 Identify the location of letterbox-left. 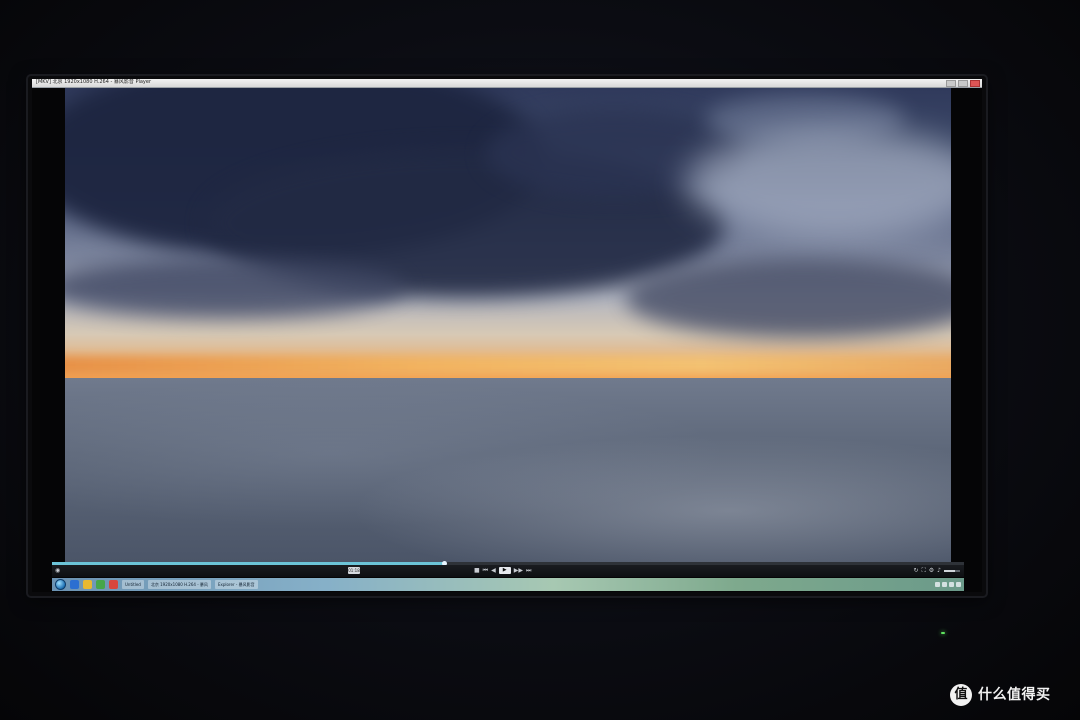
(48, 325).